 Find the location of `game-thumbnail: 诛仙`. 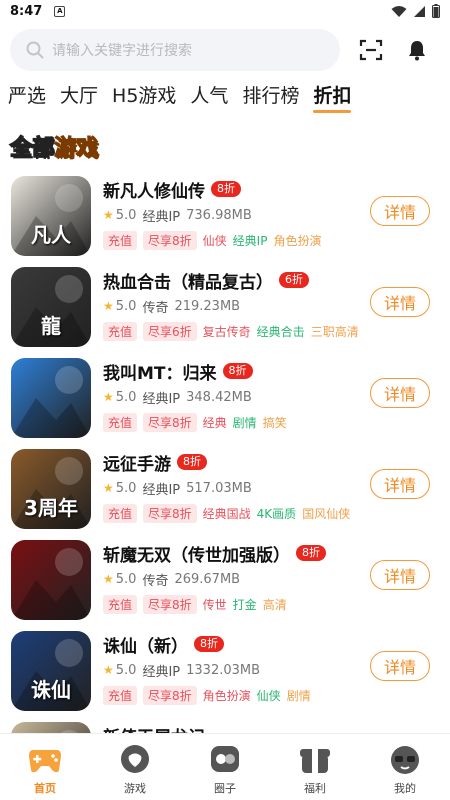

game-thumbnail: 诛仙 is located at coordinates (51, 671).